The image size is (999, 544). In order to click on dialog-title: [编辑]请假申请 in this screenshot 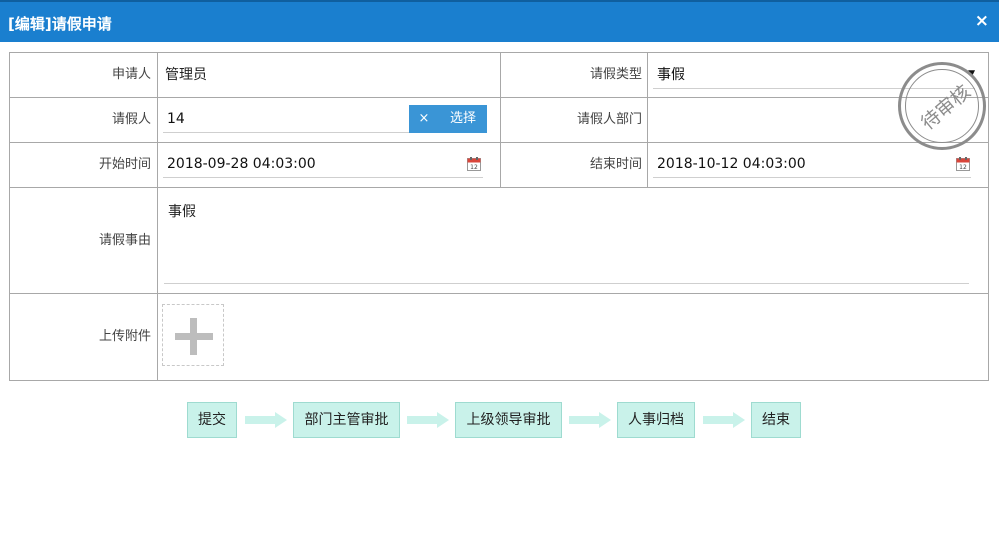, I will do `click(60, 24)`.